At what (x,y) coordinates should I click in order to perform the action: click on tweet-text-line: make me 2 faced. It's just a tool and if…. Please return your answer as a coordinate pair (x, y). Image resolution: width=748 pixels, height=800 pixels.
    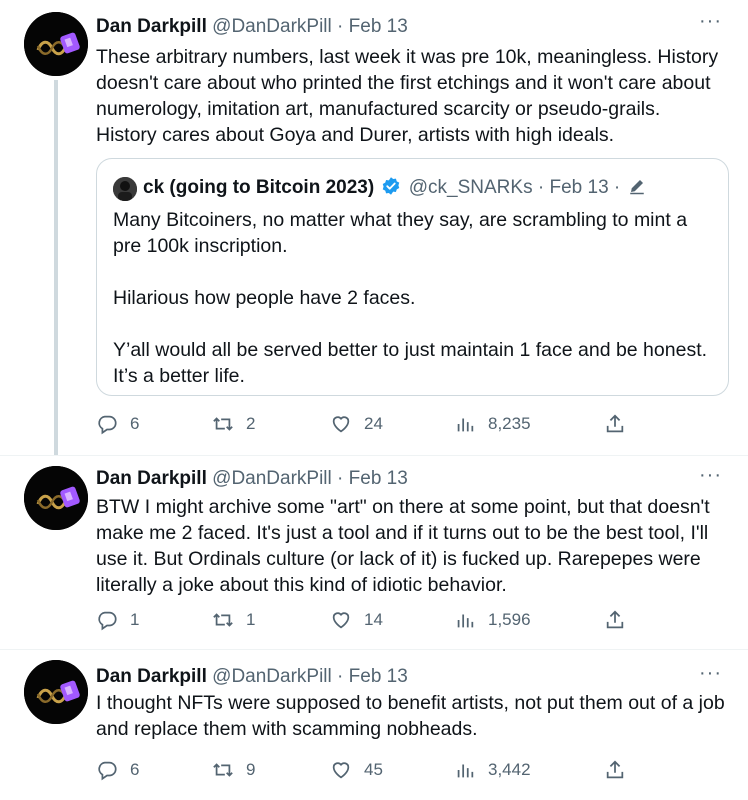
    Looking at the image, I should click on (402, 533).